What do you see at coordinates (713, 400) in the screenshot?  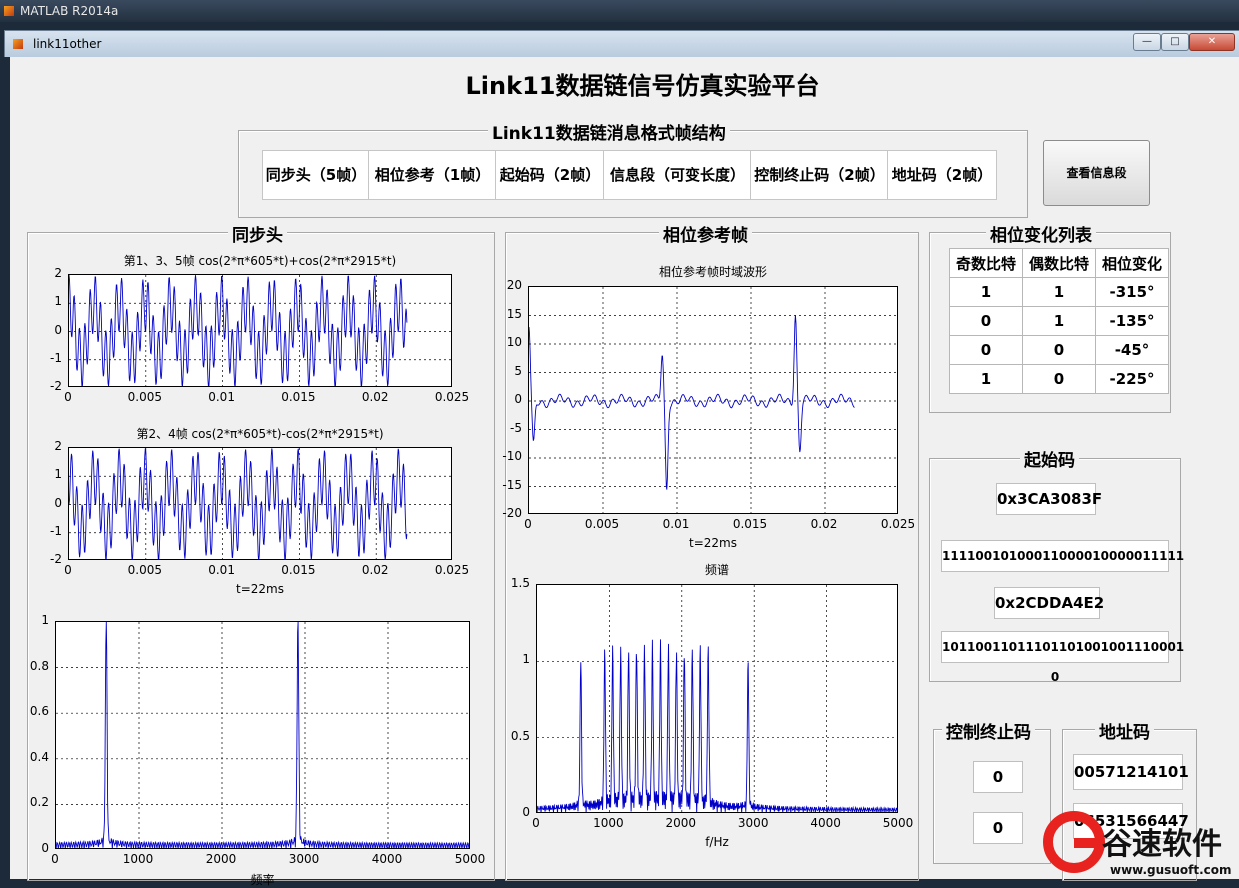 I see `phase_time-plot` at bounding box center [713, 400].